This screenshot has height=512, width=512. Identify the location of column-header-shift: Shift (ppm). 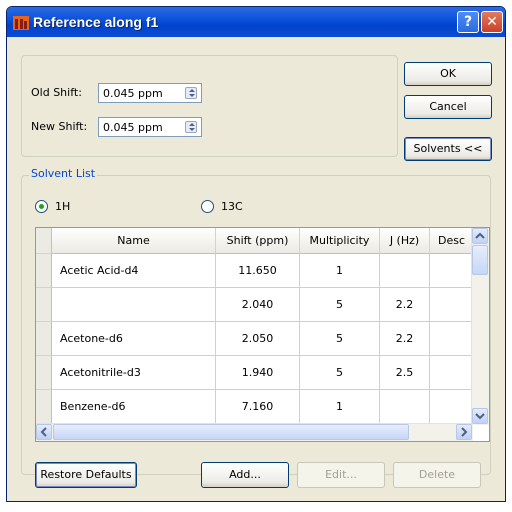
(258, 241).